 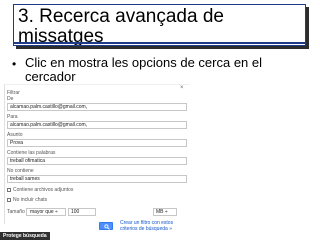 What do you see at coordinates (9, 189) in the screenshot?
I see `attachment-checkbox` at bounding box center [9, 189].